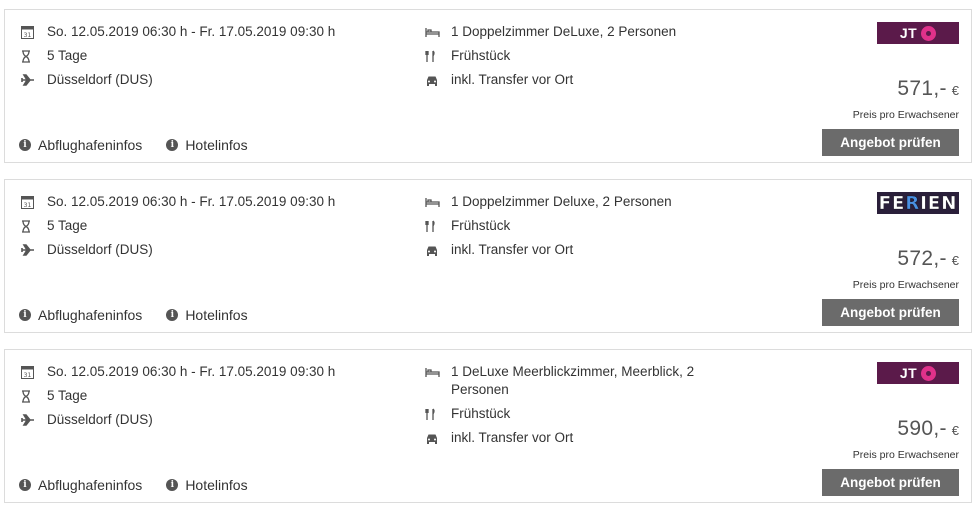 Image resolution: width=976 pixels, height=509 pixels. What do you see at coordinates (922, 88) in the screenshot?
I see `price-amount: 571,-` at bounding box center [922, 88].